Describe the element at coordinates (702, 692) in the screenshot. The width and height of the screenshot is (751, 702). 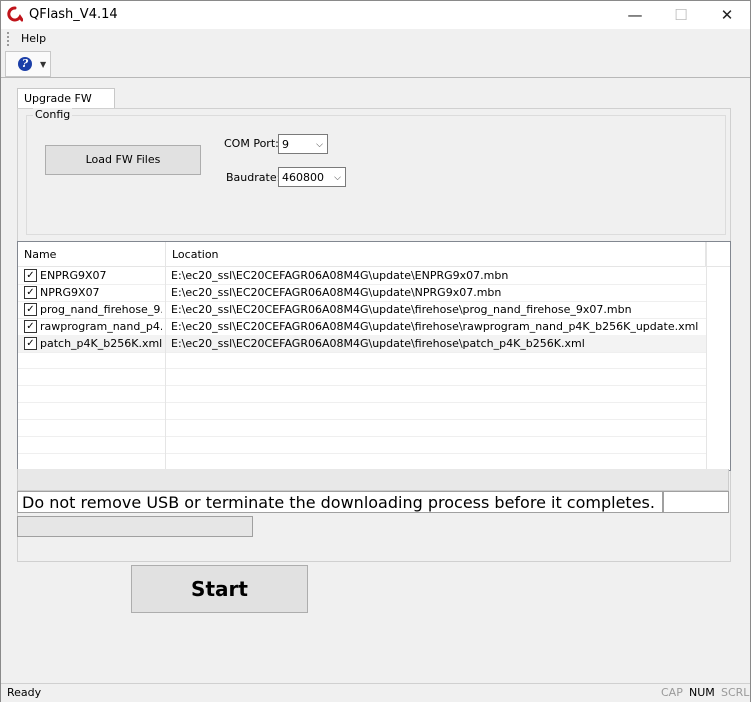
I see `num-indicator: NUM` at that location.